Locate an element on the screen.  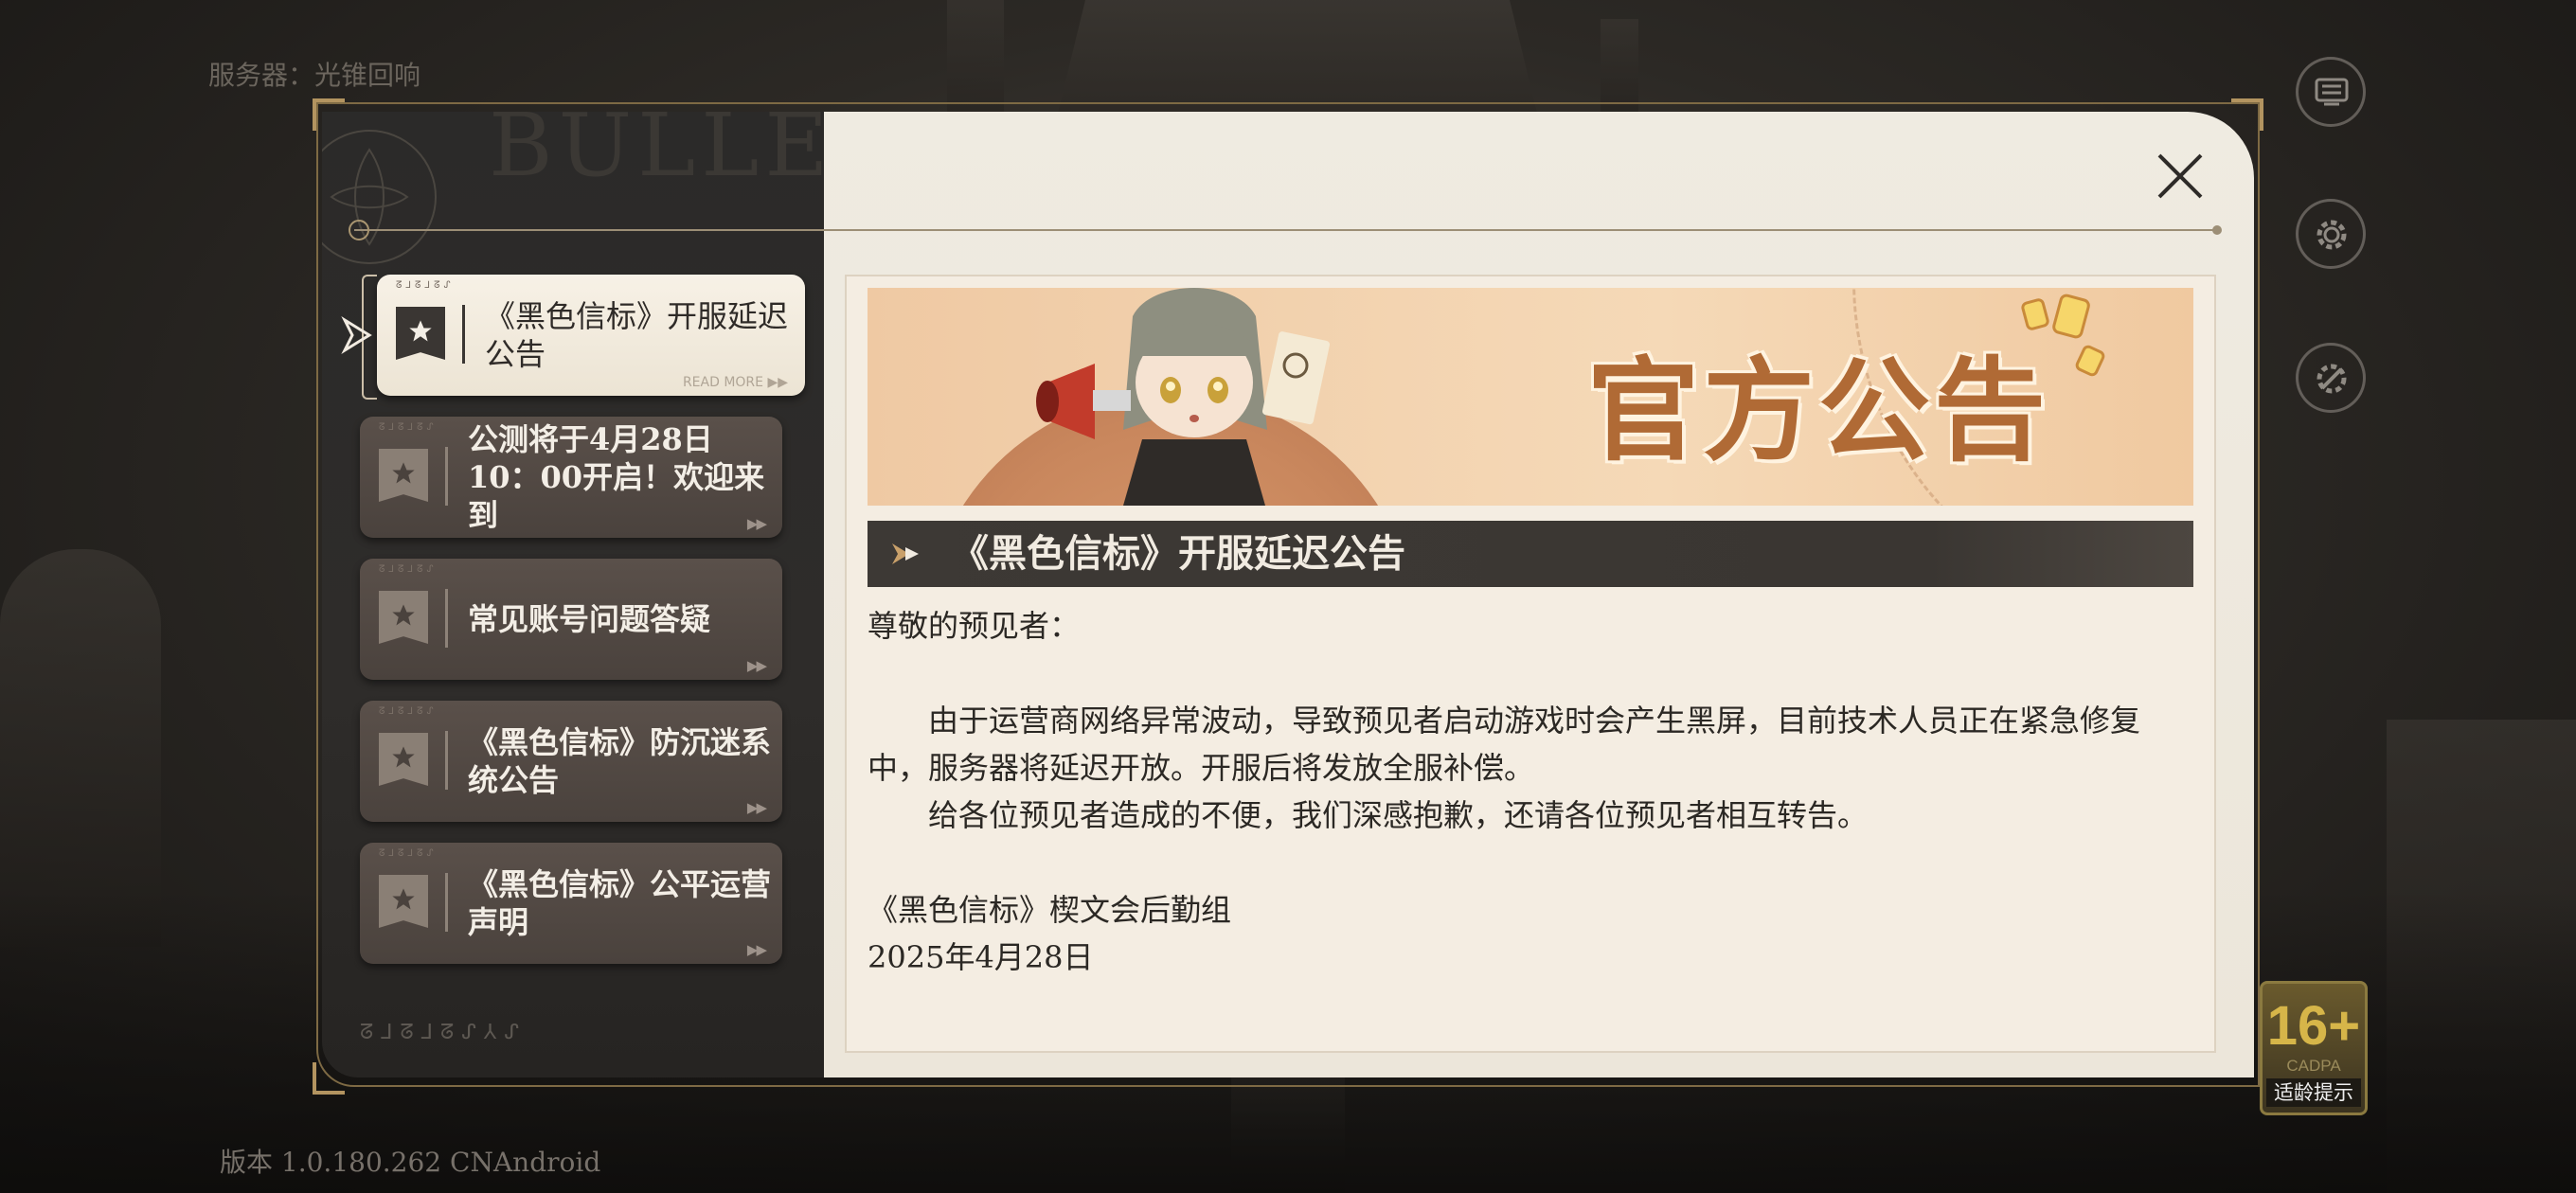
article-headline-bar: 《黑色信标》开服延迟公告 is located at coordinates (1530, 554).